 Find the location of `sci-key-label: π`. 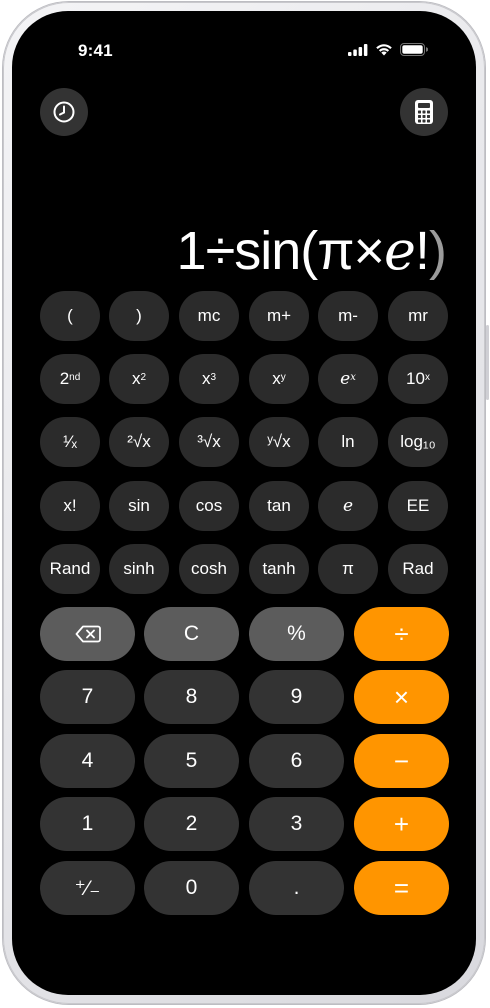

sci-key-label: π is located at coordinates (348, 568).